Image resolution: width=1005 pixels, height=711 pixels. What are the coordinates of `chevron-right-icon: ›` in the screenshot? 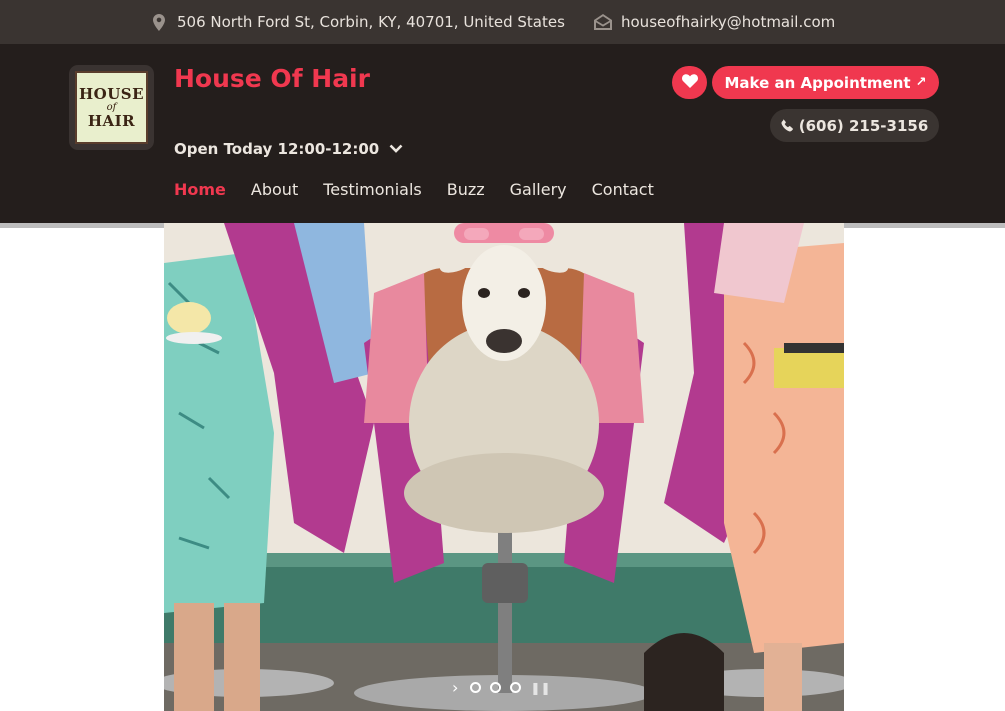 It's located at (455, 687).